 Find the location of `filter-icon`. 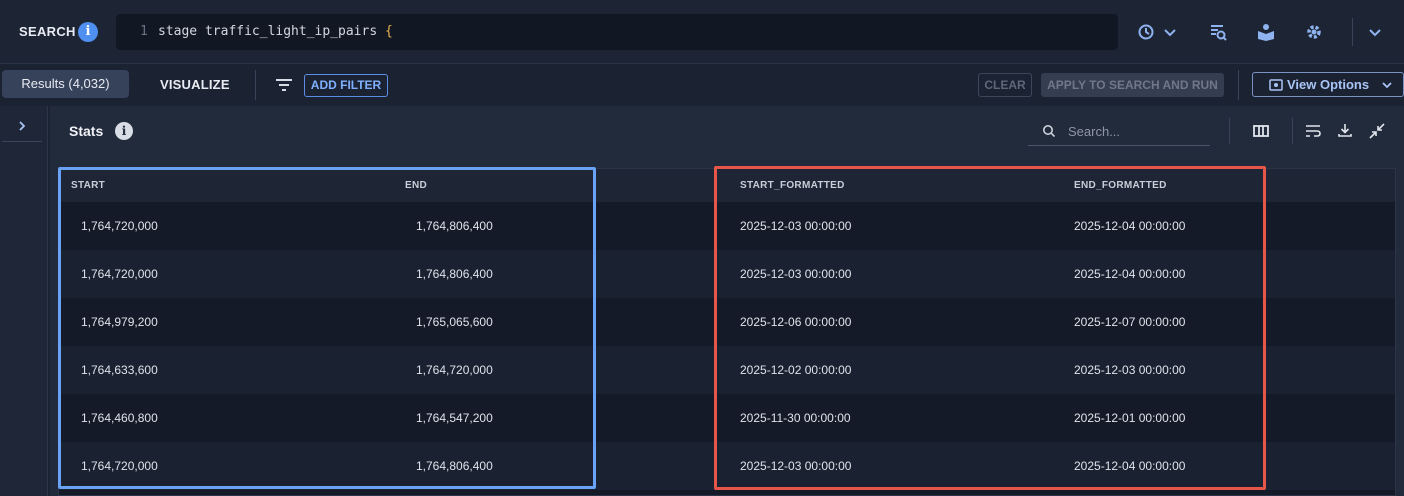

filter-icon is located at coordinates (284, 87).